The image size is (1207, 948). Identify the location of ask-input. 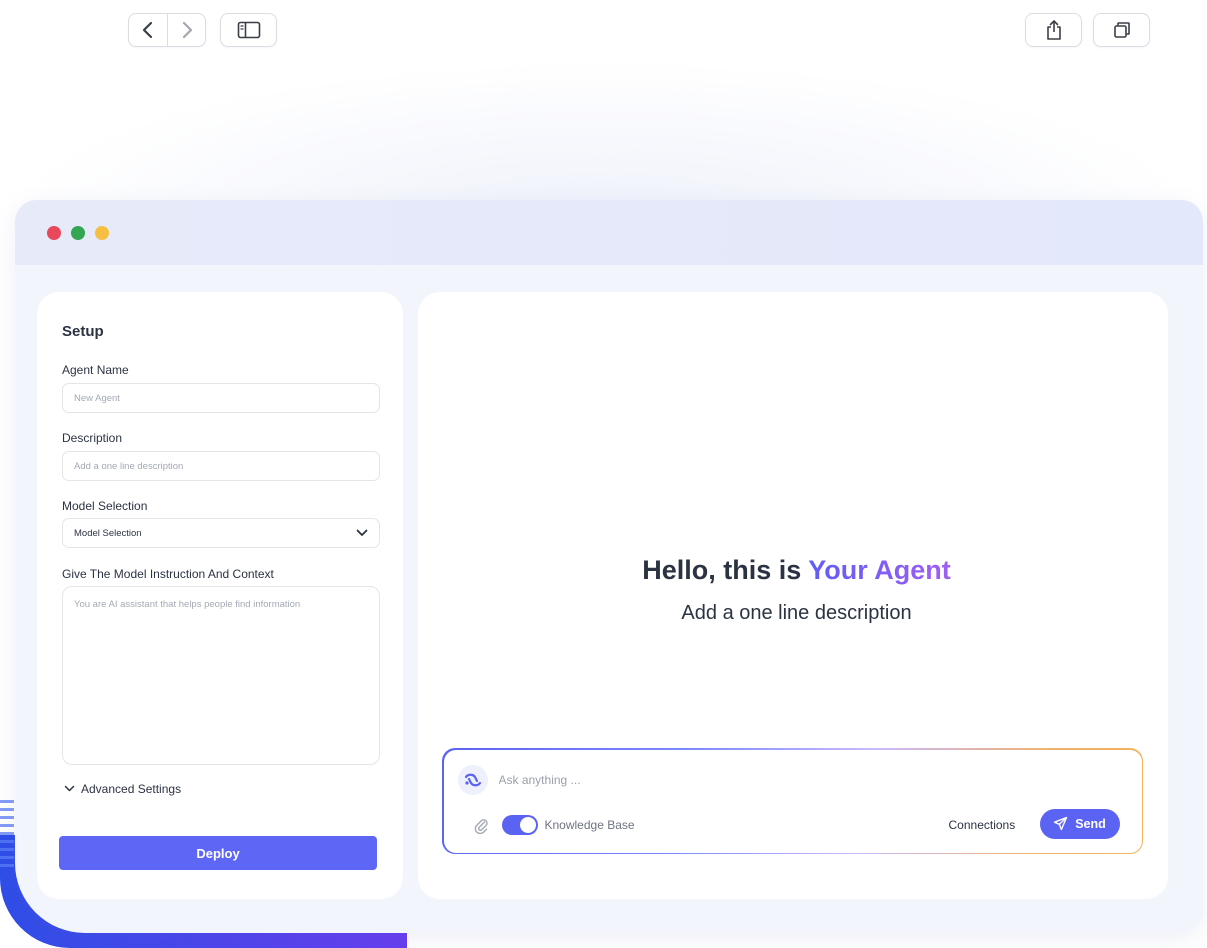
(748, 779).